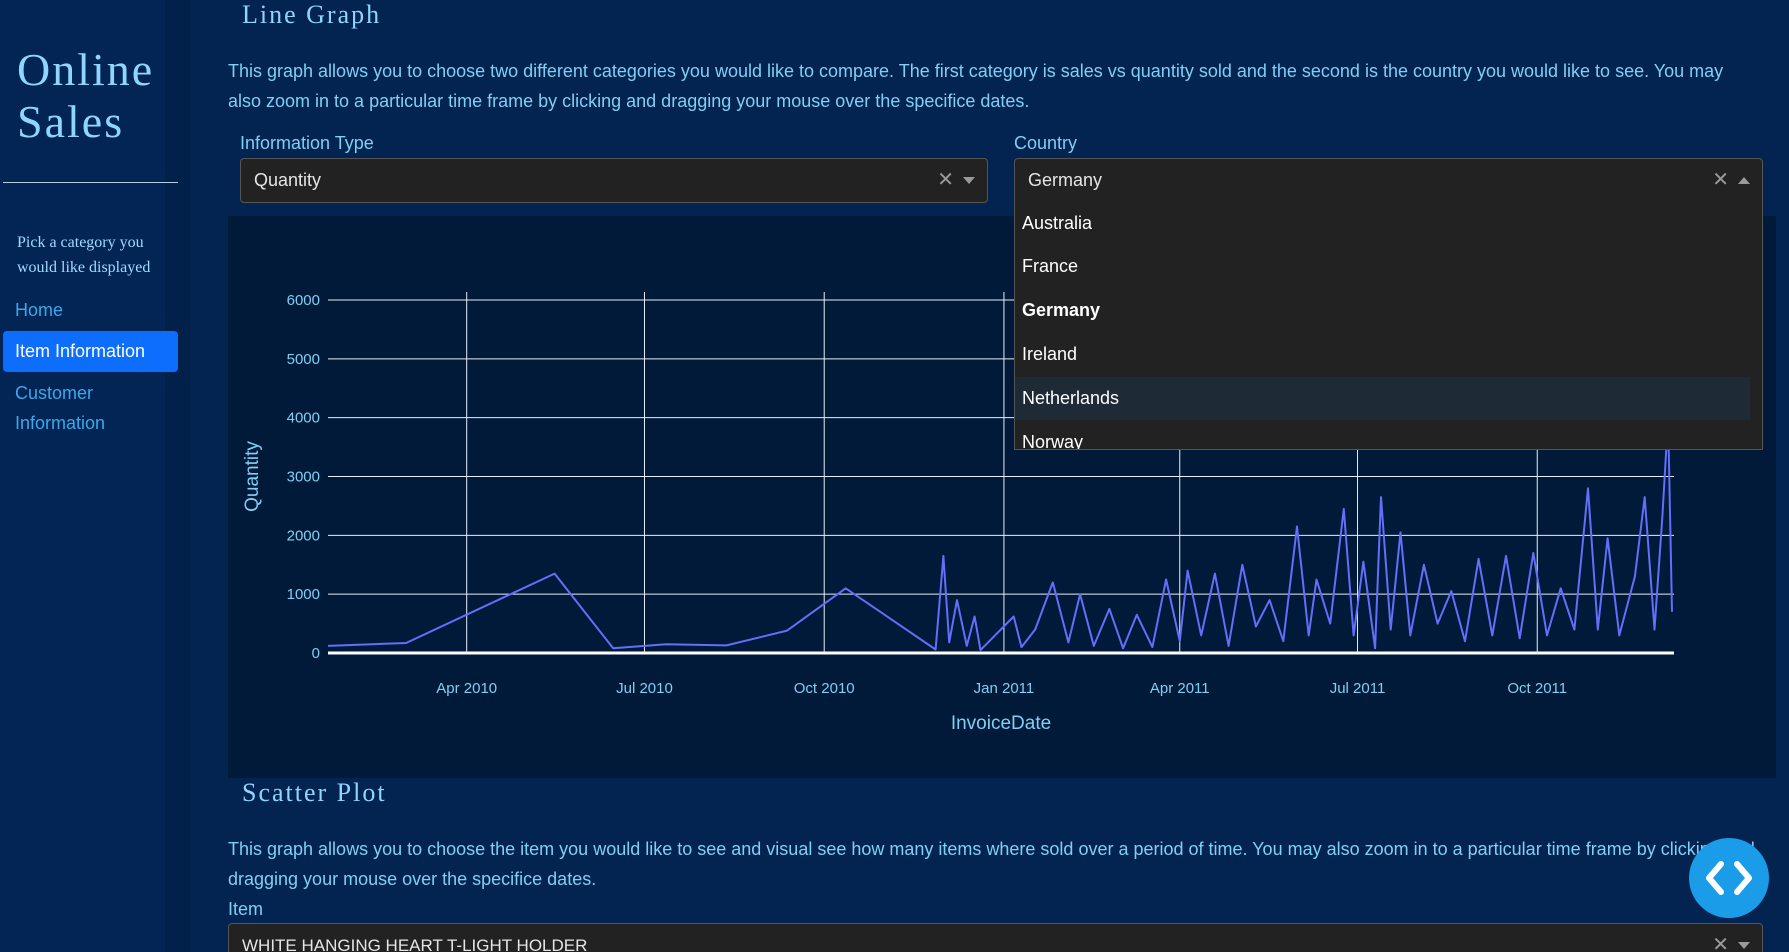  I want to click on nav-home: Home, so click(90, 310).